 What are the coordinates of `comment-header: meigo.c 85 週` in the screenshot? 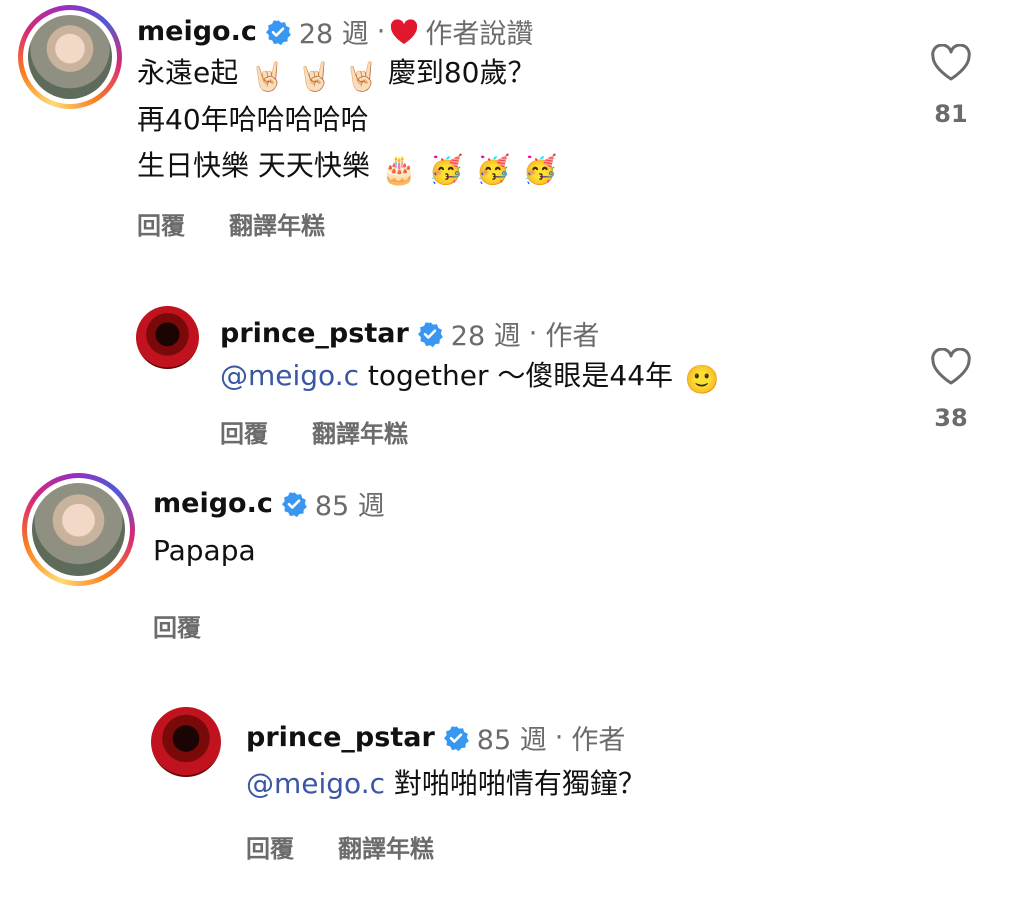 It's located at (269, 503).